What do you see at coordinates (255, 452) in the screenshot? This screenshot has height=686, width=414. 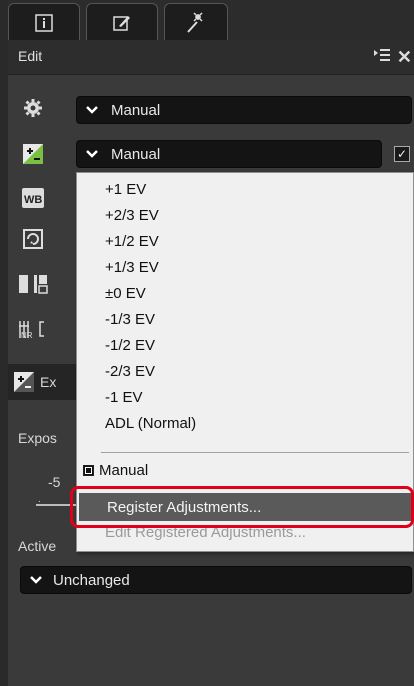 I see `menu-separator` at bounding box center [255, 452].